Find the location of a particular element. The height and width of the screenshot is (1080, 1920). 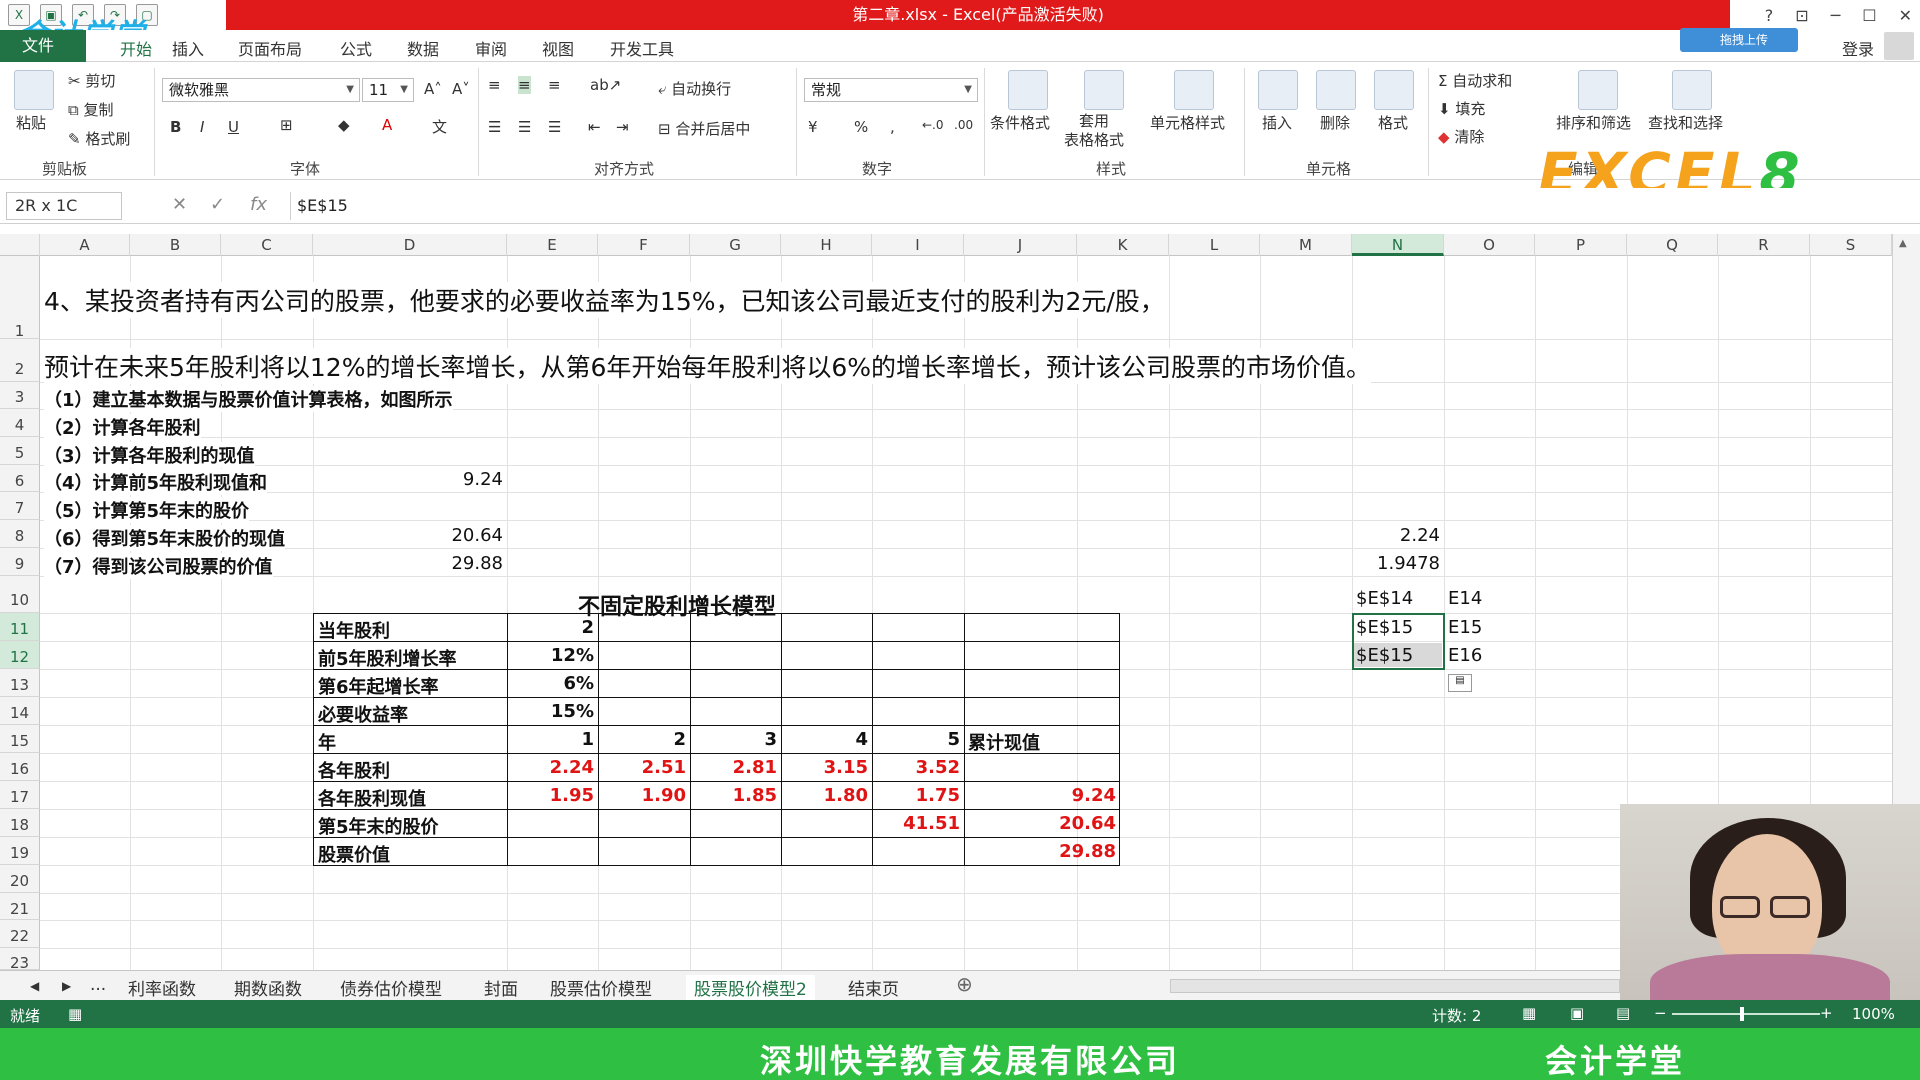

normal-view-icon: ▦ is located at coordinates (1529, 1013).